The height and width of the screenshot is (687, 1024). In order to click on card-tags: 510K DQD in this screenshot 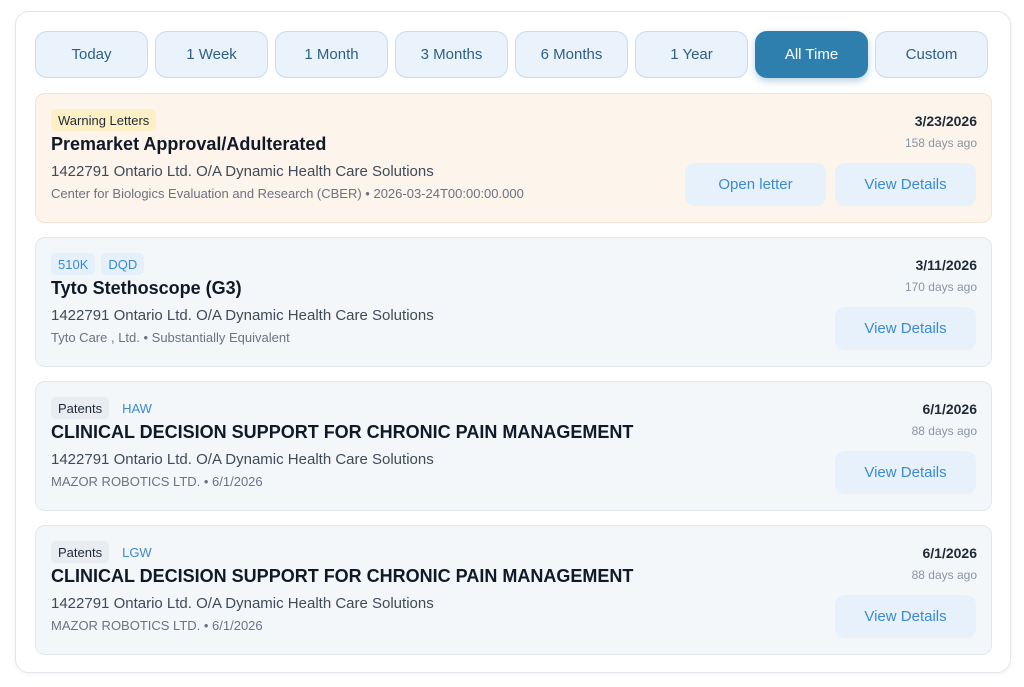, I will do `click(98, 264)`.